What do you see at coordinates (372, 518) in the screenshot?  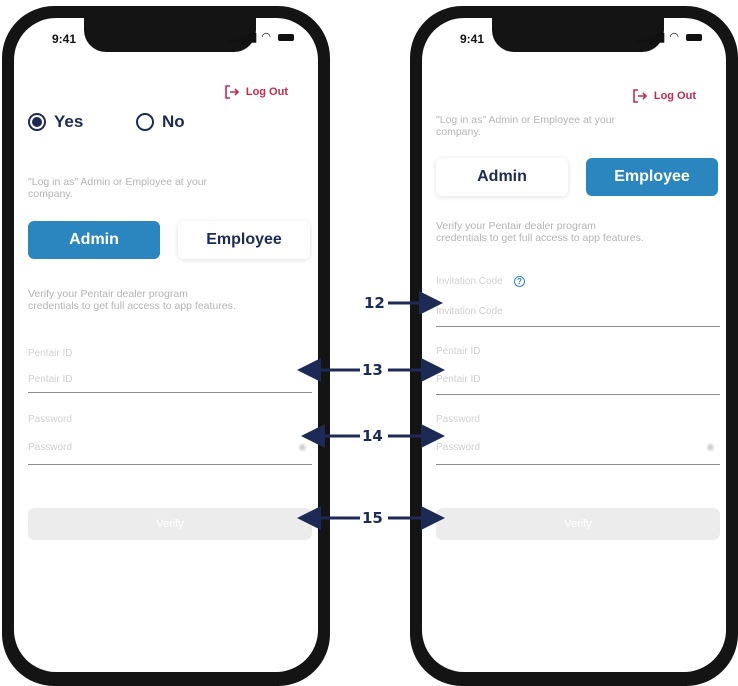 I see `callout-15: 15` at bounding box center [372, 518].